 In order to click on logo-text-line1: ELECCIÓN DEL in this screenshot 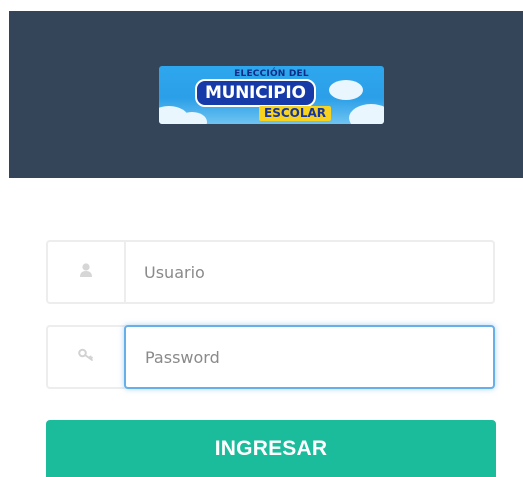, I will do `click(271, 74)`.